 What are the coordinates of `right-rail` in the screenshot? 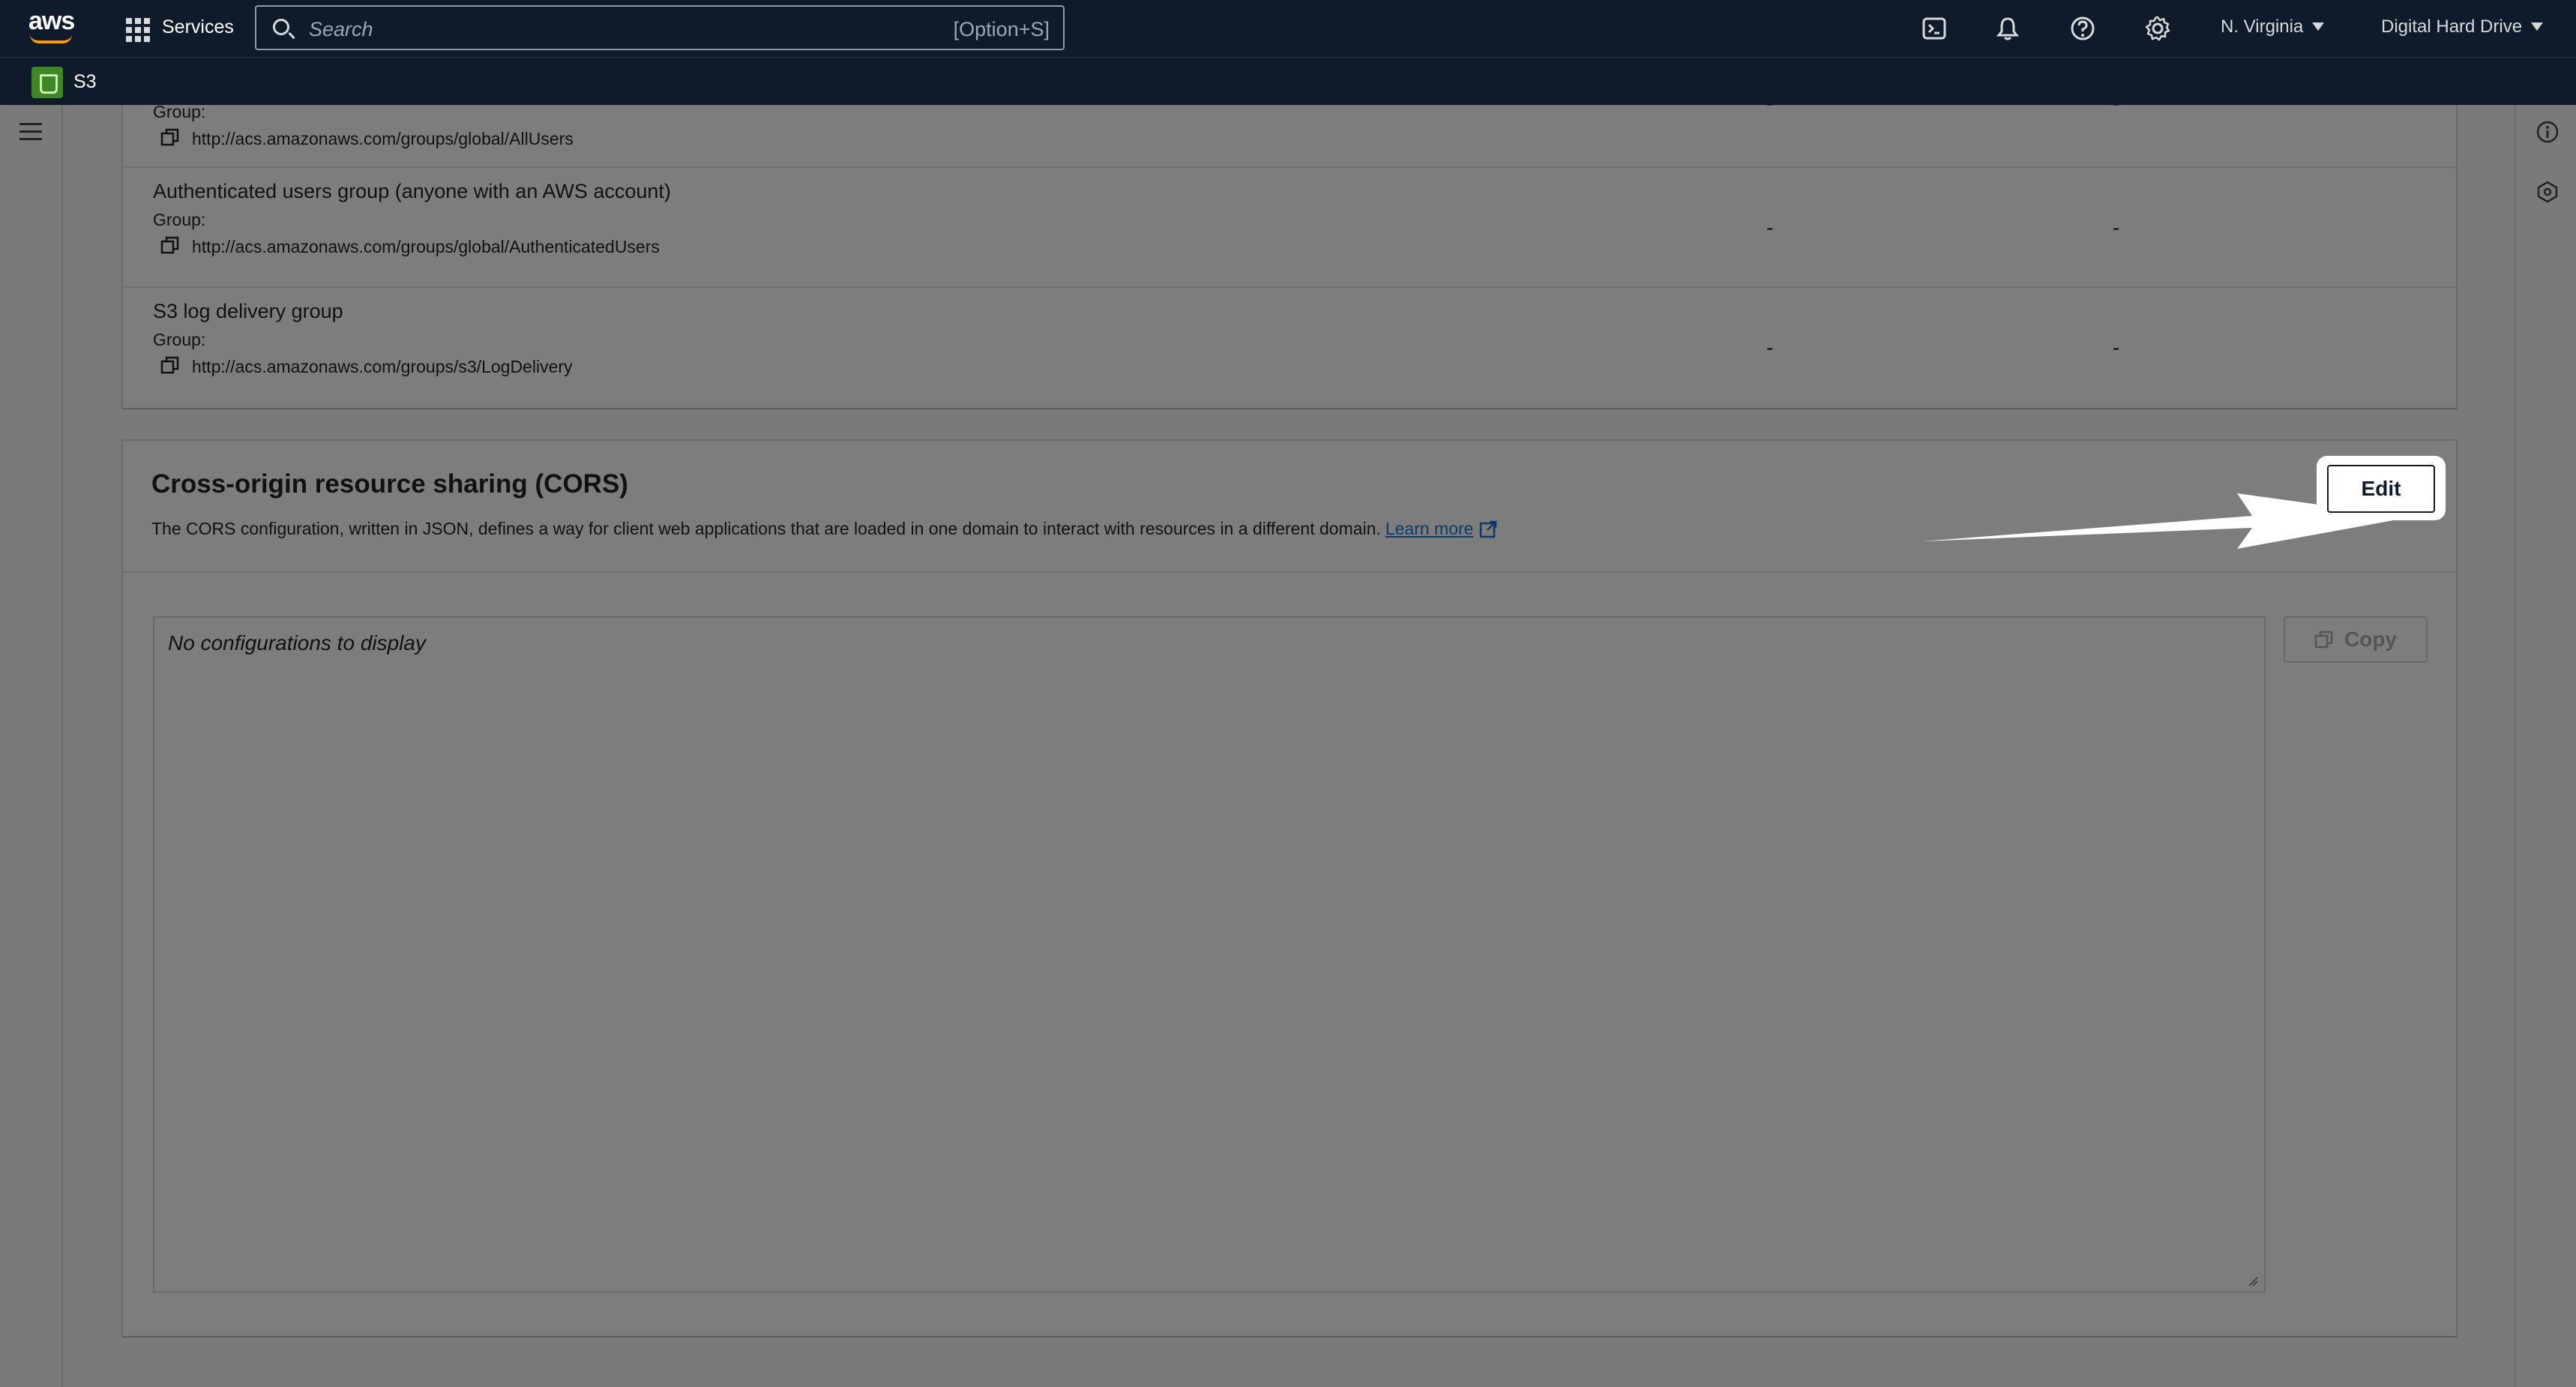 It's located at (2545, 746).